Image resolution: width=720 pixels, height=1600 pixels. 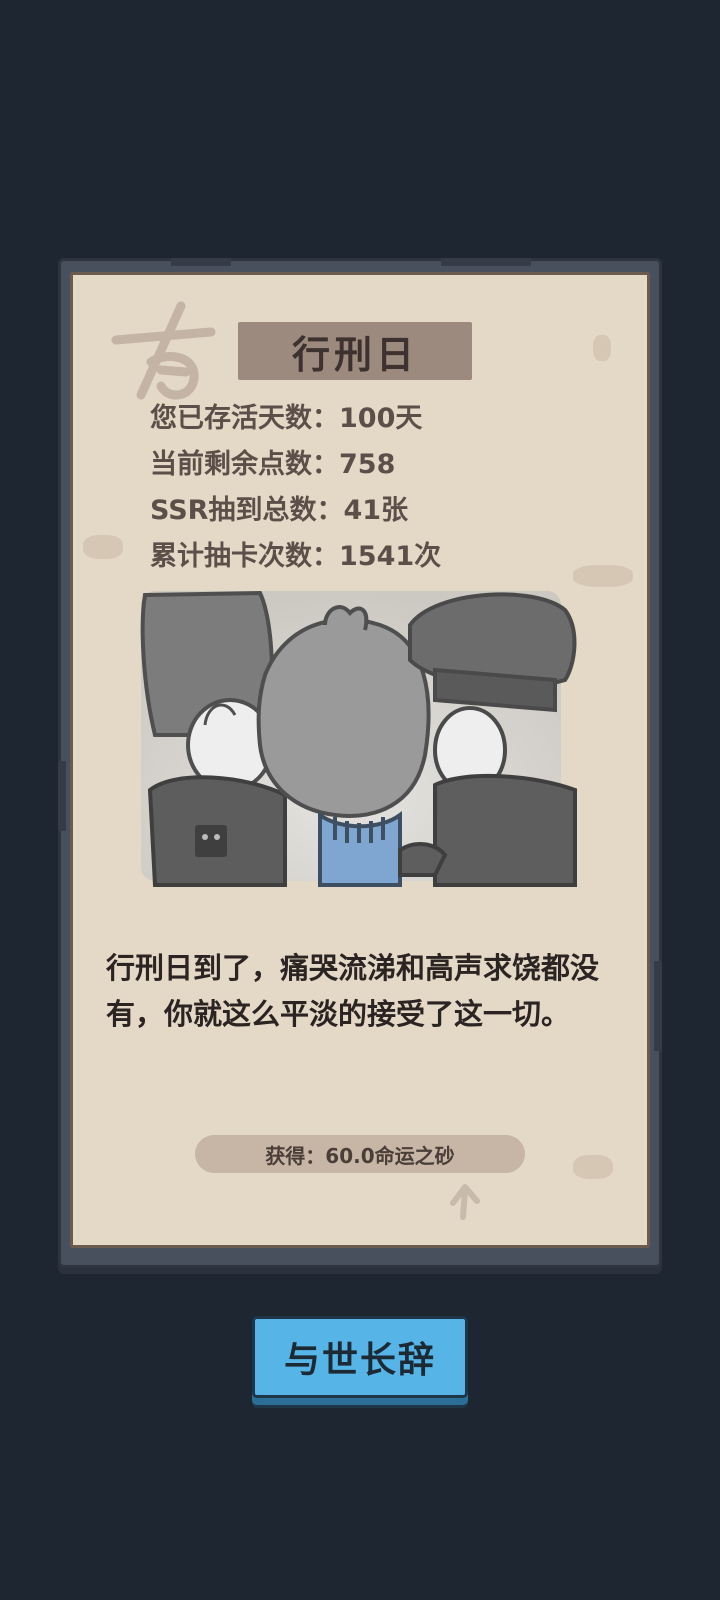 What do you see at coordinates (358, 738) in the screenshot?
I see `execution-illustration` at bounding box center [358, 738].